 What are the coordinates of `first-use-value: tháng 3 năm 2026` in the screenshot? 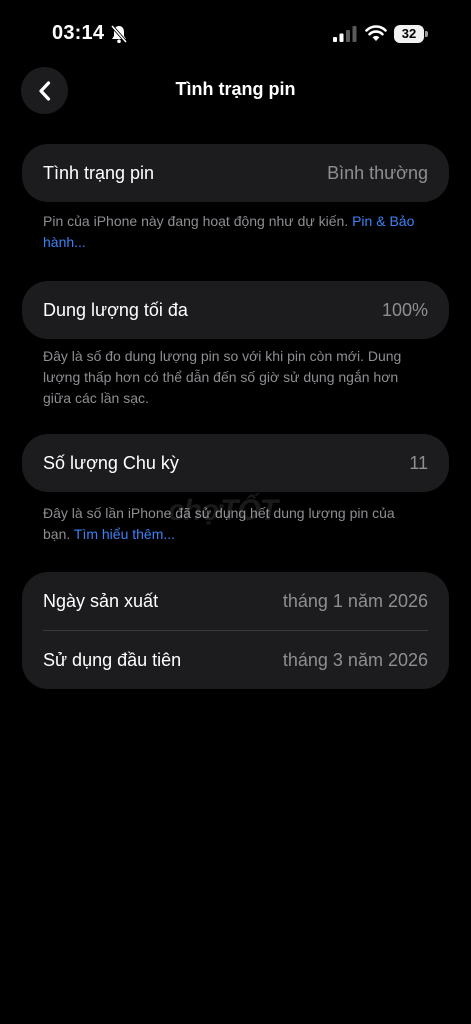 It's located at (355, 659).